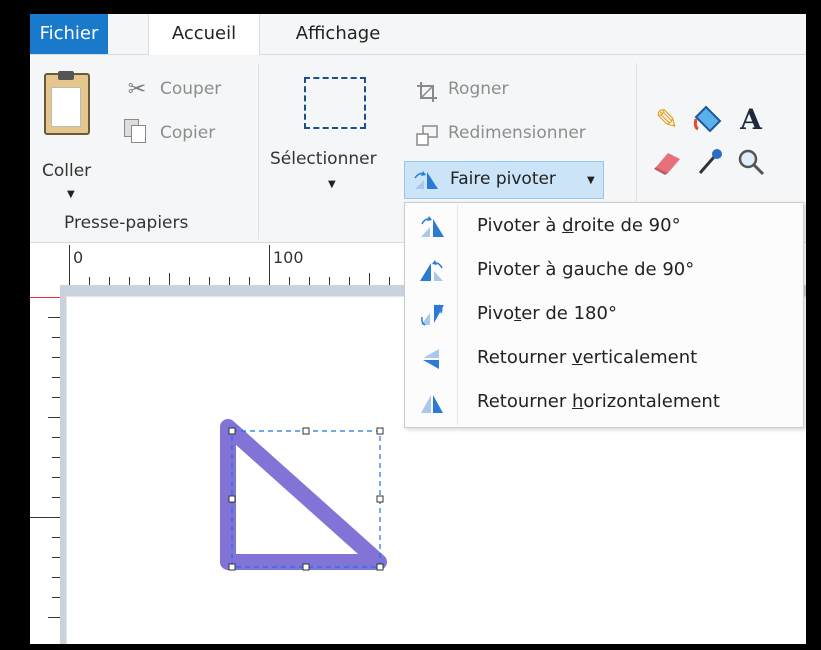  I want to click on menu-item-flip-vertical: Retourner verticalement, so click(604, 359).